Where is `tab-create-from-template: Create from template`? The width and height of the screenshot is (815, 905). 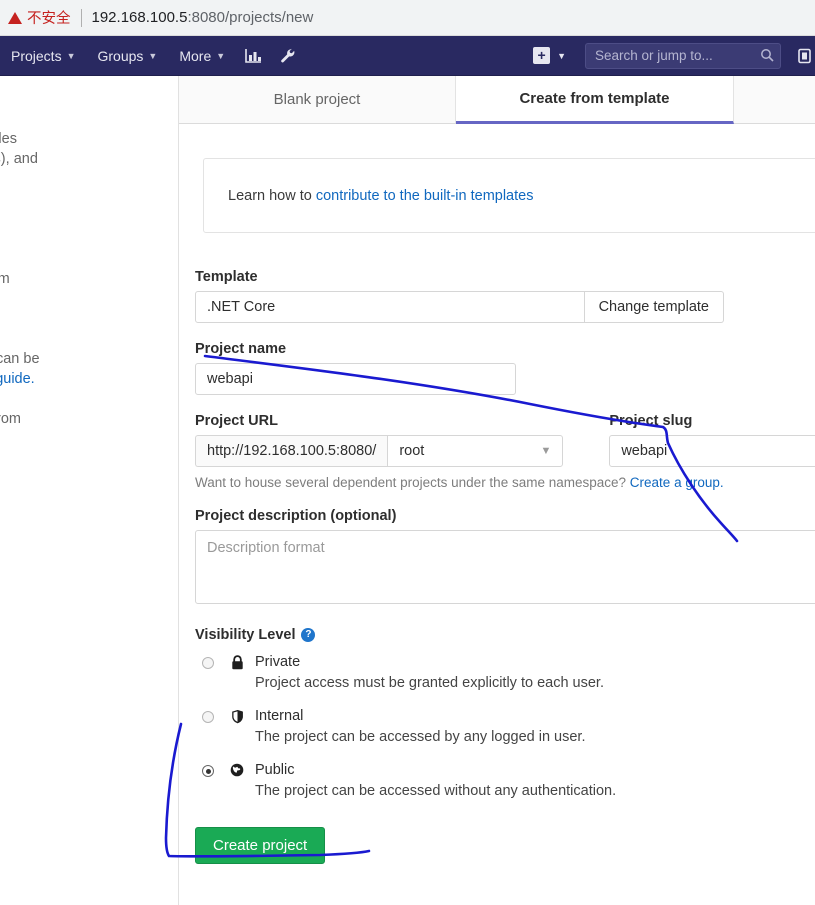 tab-create-from-template: Create from template is located at coordinates (595, 100).